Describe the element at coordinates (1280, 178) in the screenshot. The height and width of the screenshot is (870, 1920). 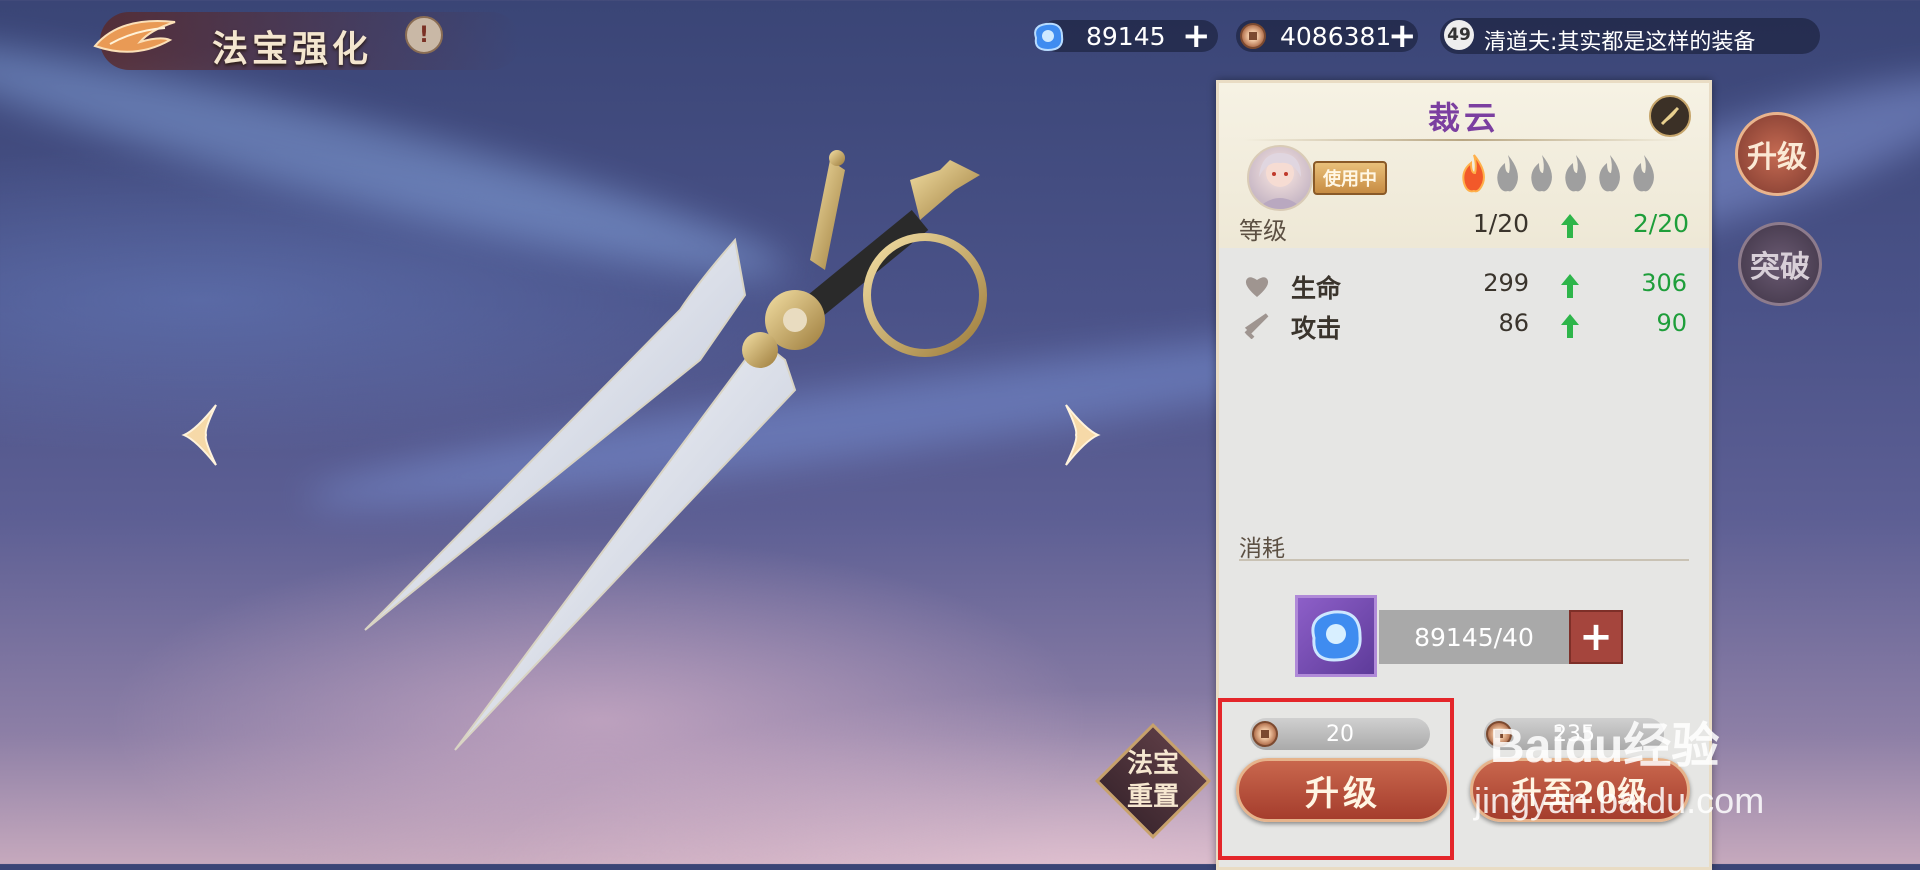
I see `avatar` at that location.